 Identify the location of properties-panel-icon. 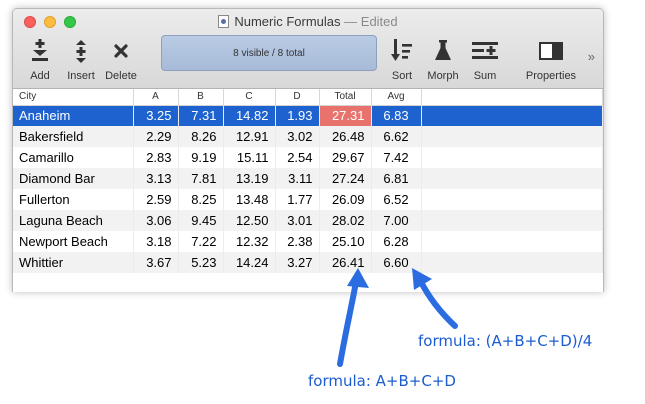
(551, 51).